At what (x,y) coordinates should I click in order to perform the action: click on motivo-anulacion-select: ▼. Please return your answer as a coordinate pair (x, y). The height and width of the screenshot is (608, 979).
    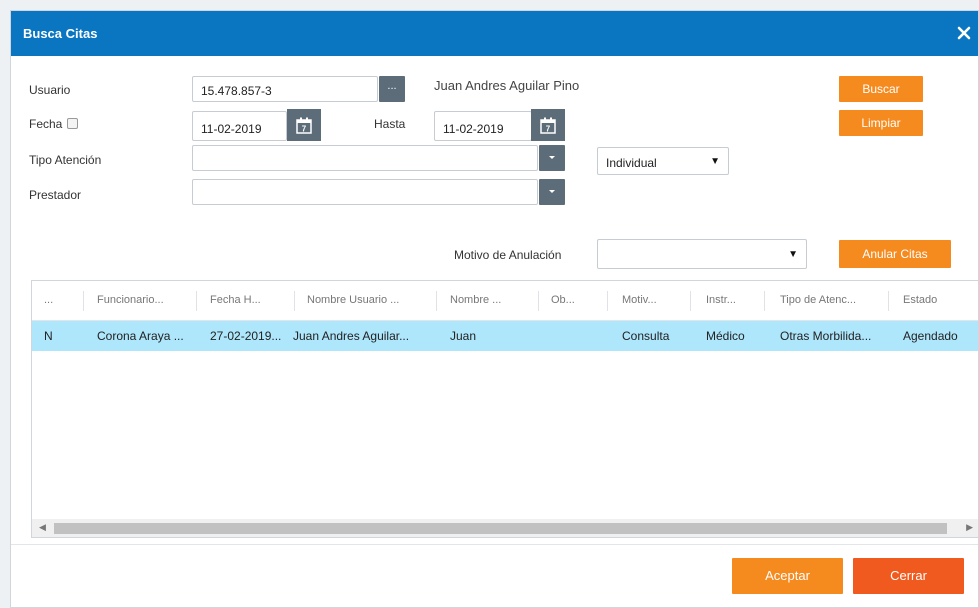
    Looking at the image, I should click on (702, 254).